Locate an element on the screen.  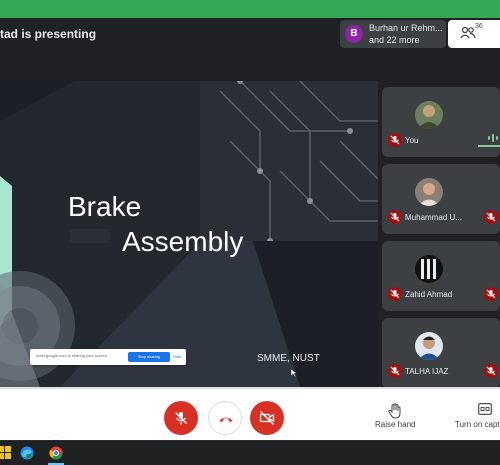
speaking-indicator-icon is located at coordinates (493, 138).